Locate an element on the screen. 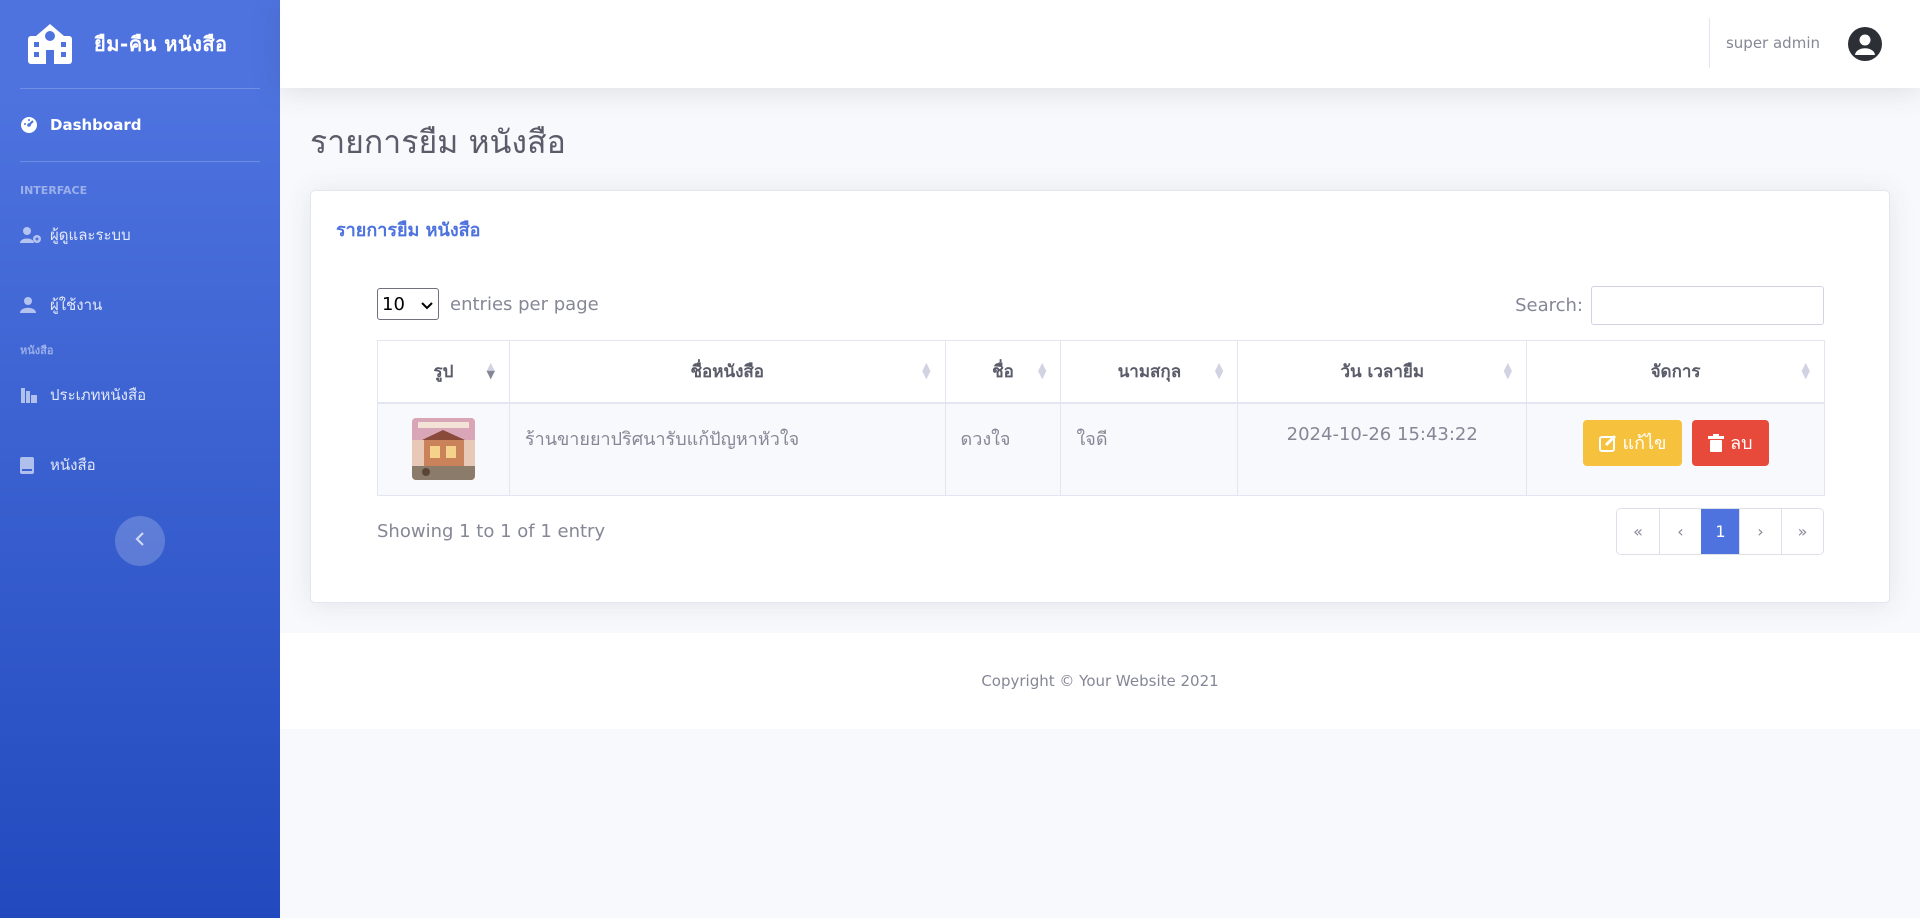 The image size is (1920, 918). sidebar-item-label: ผู้ดูและระบบ is located at coordinates (90, 235).